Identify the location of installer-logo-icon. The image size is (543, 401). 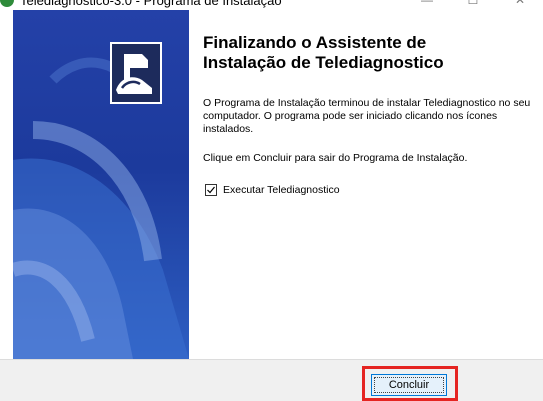
(136, 73).